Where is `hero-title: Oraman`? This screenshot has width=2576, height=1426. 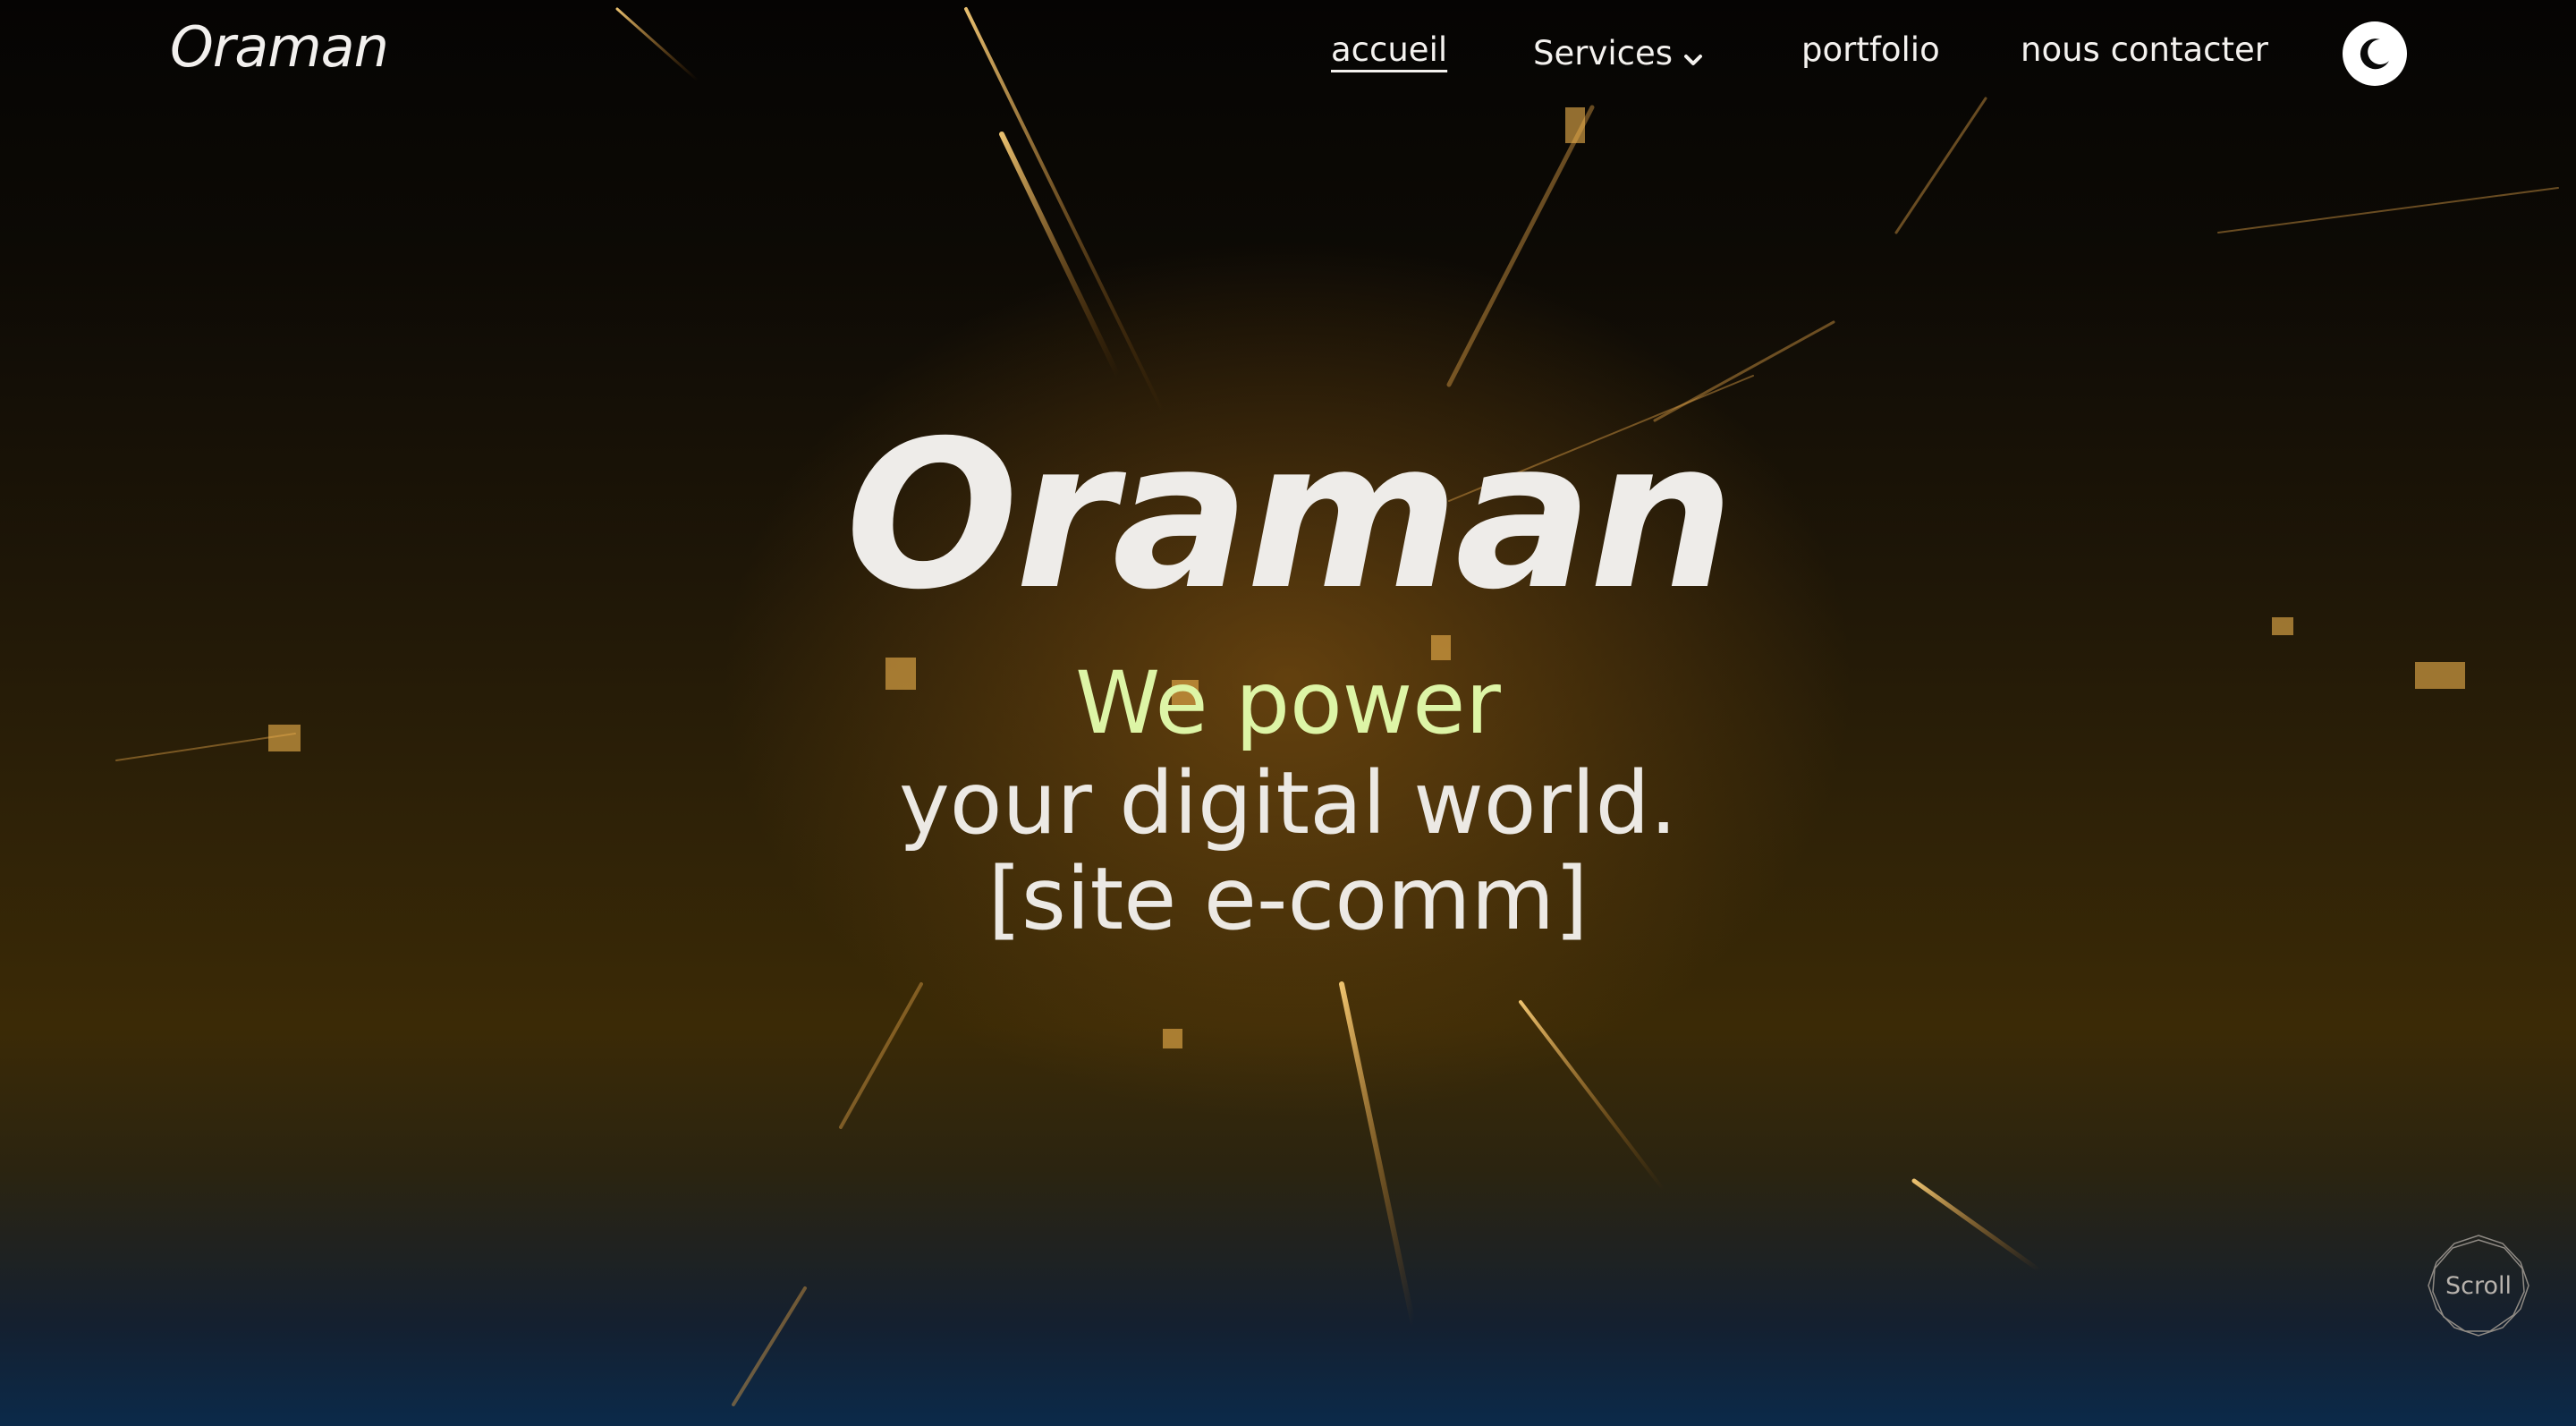 hero-title: Oraman is located at coordinates (1289, 515).